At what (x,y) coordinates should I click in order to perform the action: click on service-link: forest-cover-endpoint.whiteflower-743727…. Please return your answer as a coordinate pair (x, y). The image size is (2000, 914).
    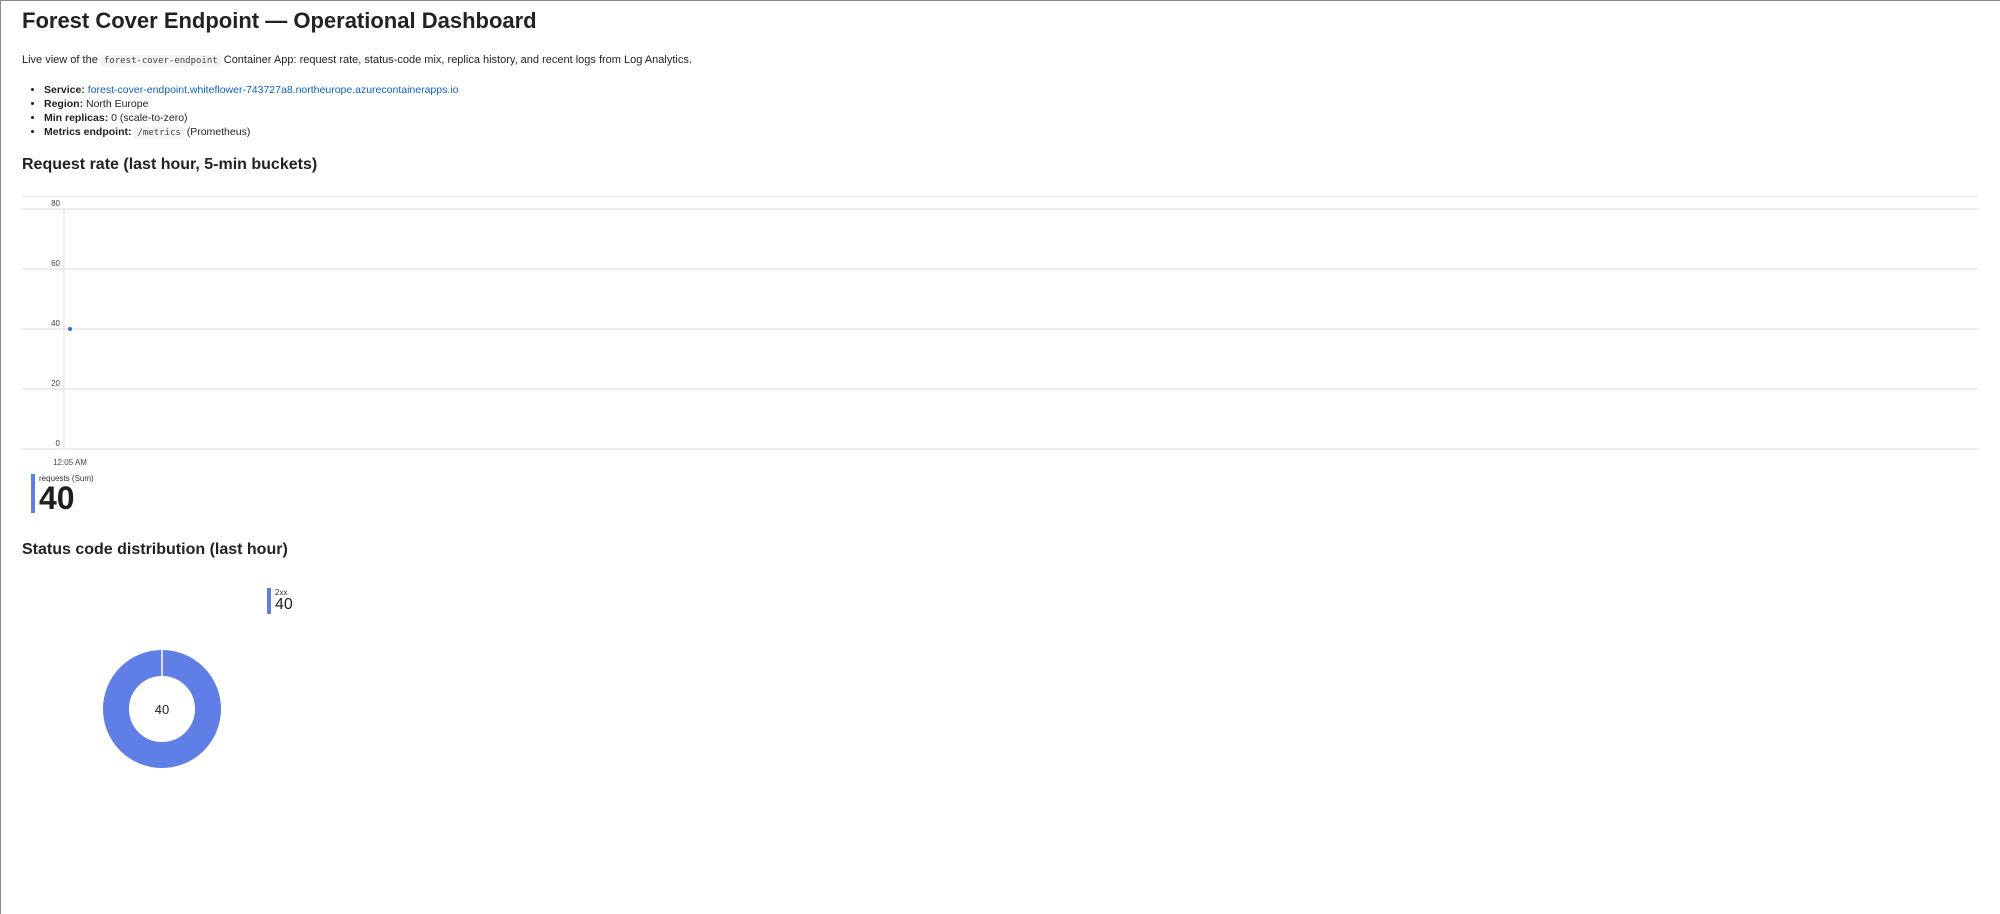
    Looking at the image, I should click on (273, 90).